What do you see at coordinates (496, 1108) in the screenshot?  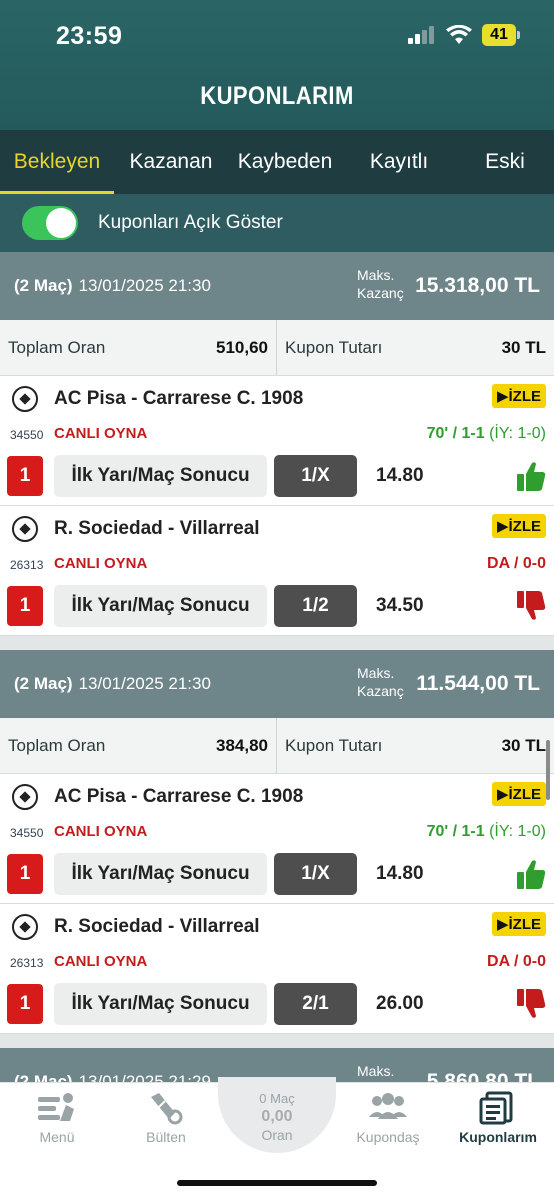 I see `coupons-icon` at bounding box center [496, 1108].